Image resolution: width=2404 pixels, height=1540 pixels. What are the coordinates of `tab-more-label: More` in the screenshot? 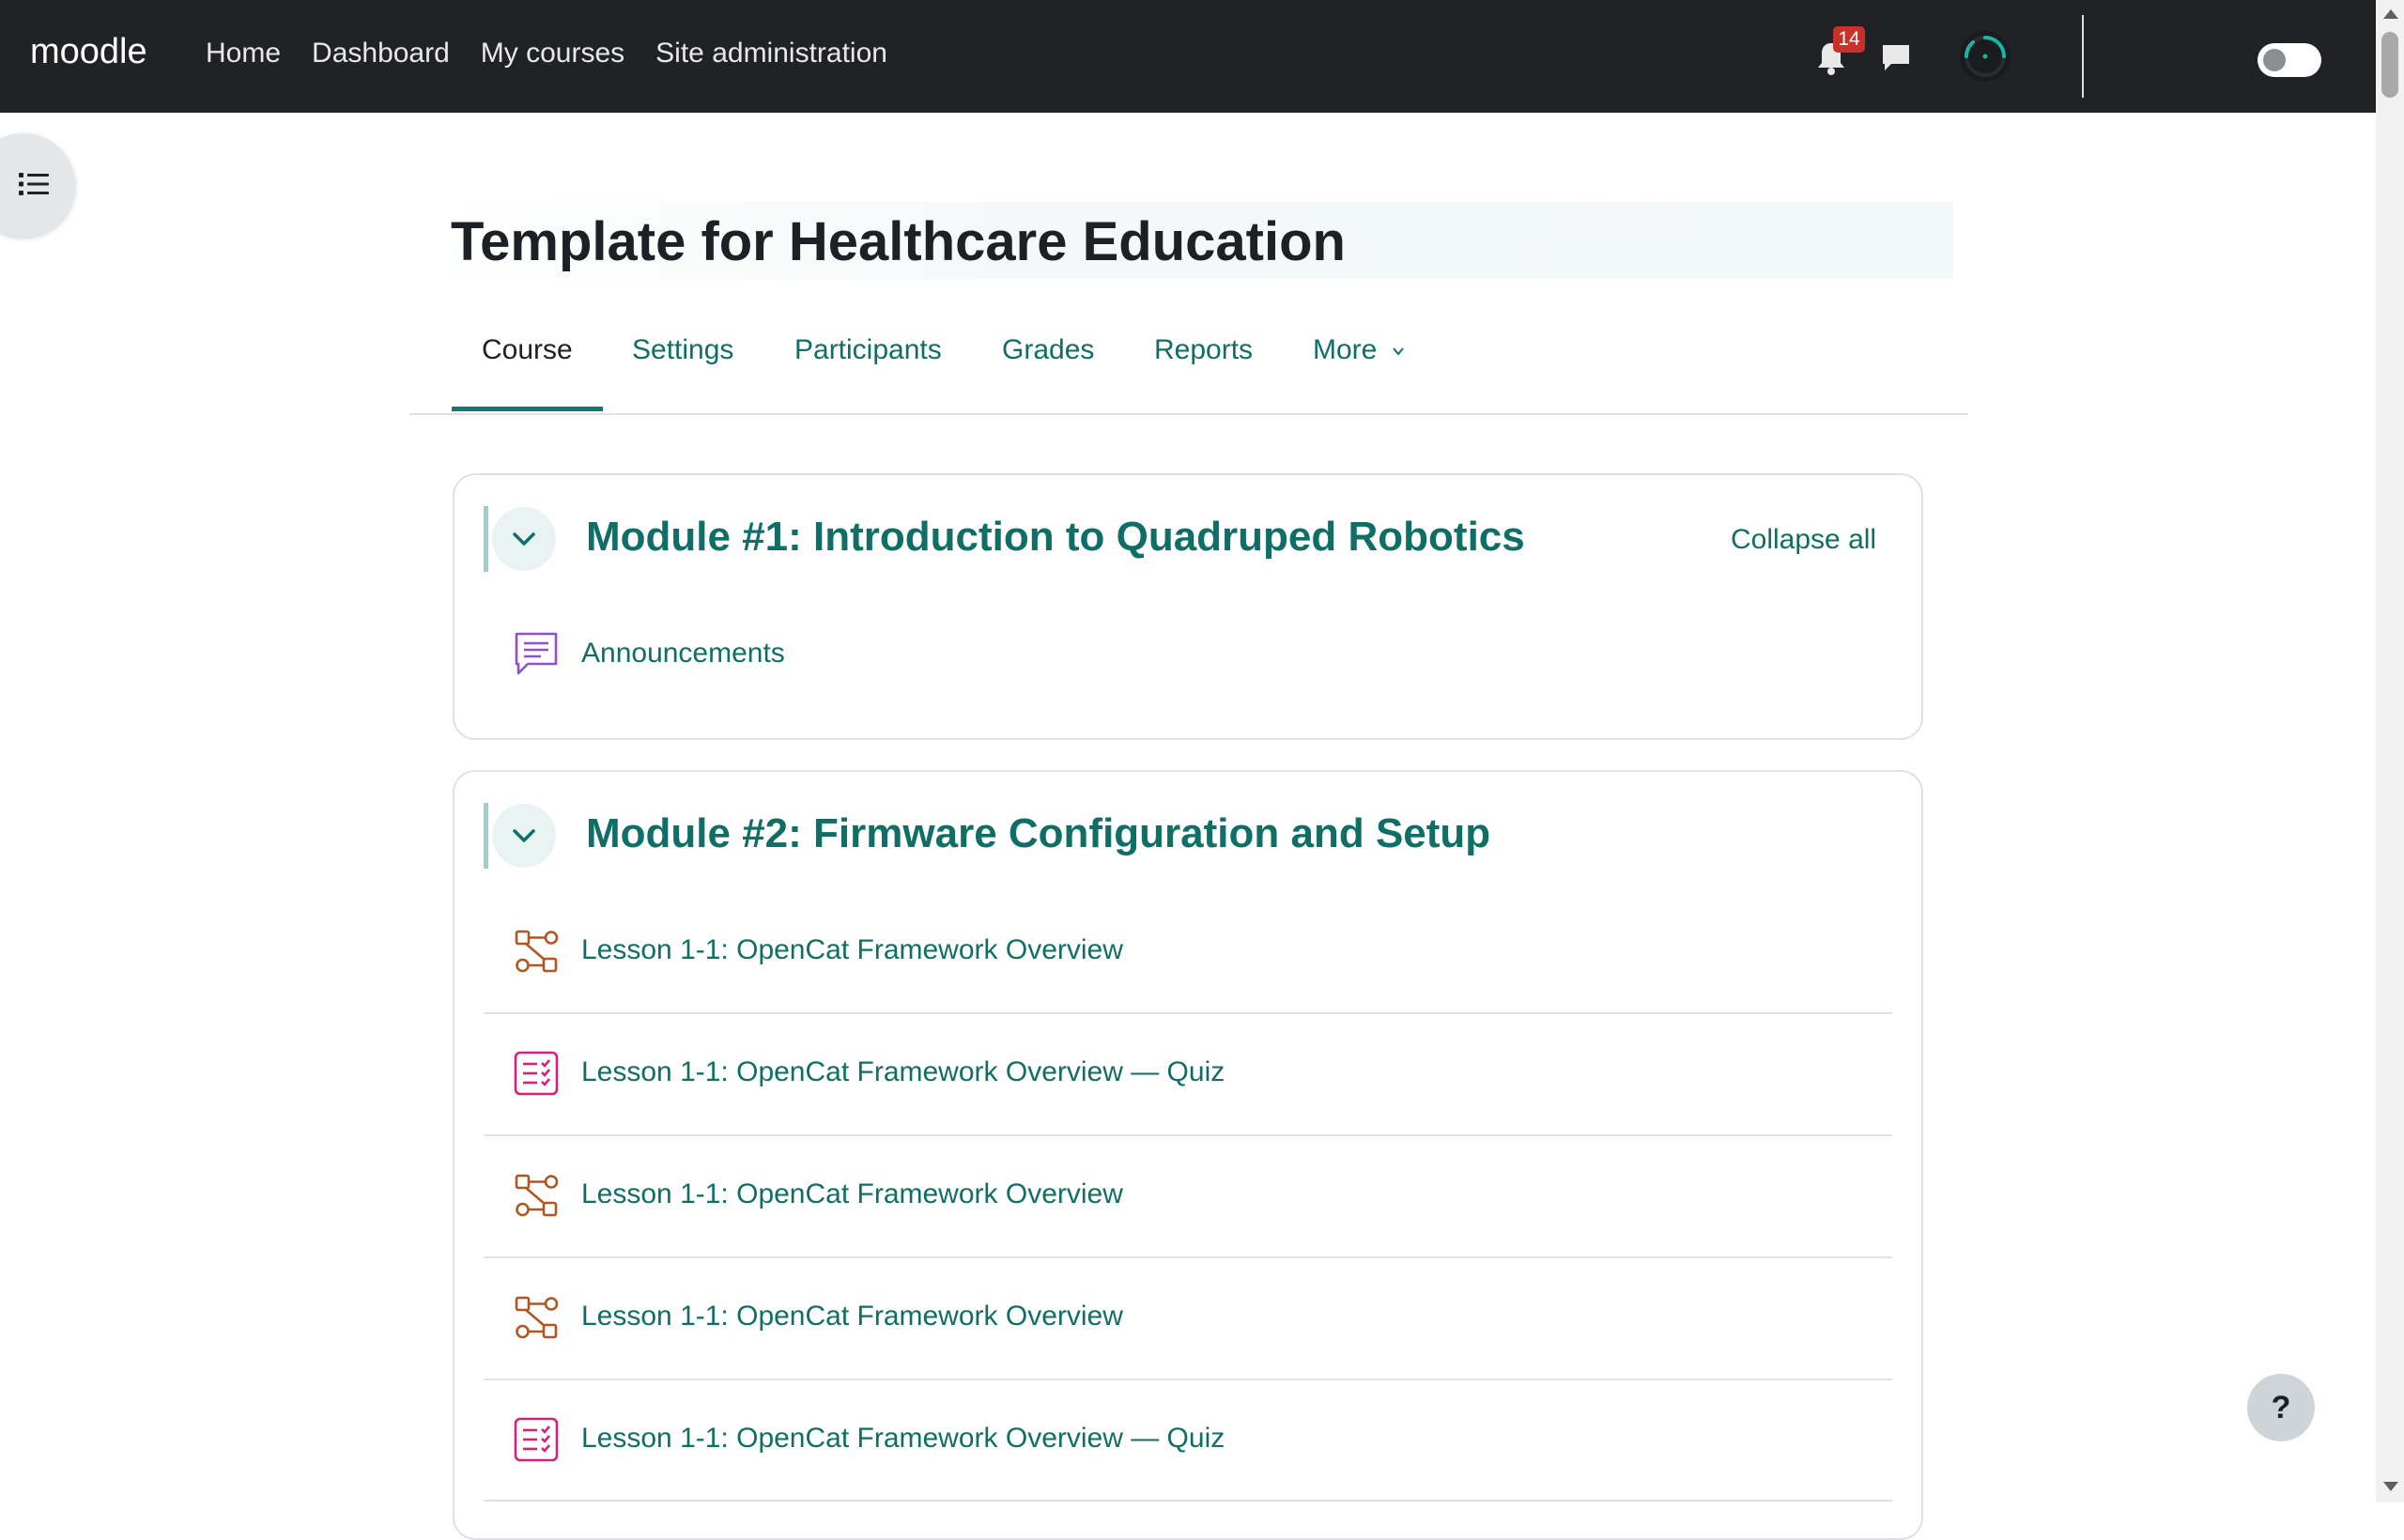 It's located at (1345, 349).